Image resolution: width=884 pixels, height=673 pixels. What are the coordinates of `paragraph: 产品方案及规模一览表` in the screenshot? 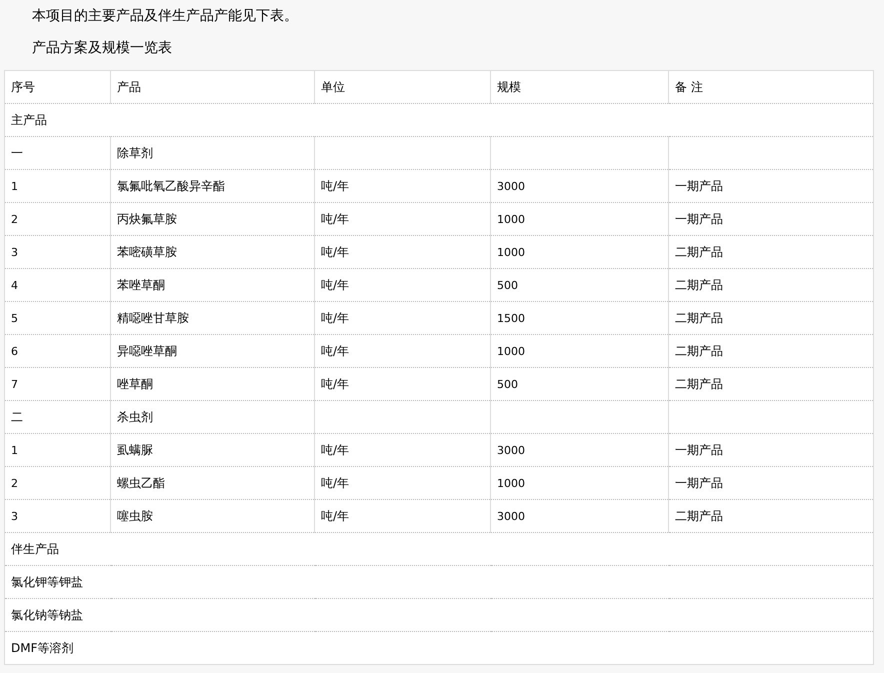 It's located at (102, 48).